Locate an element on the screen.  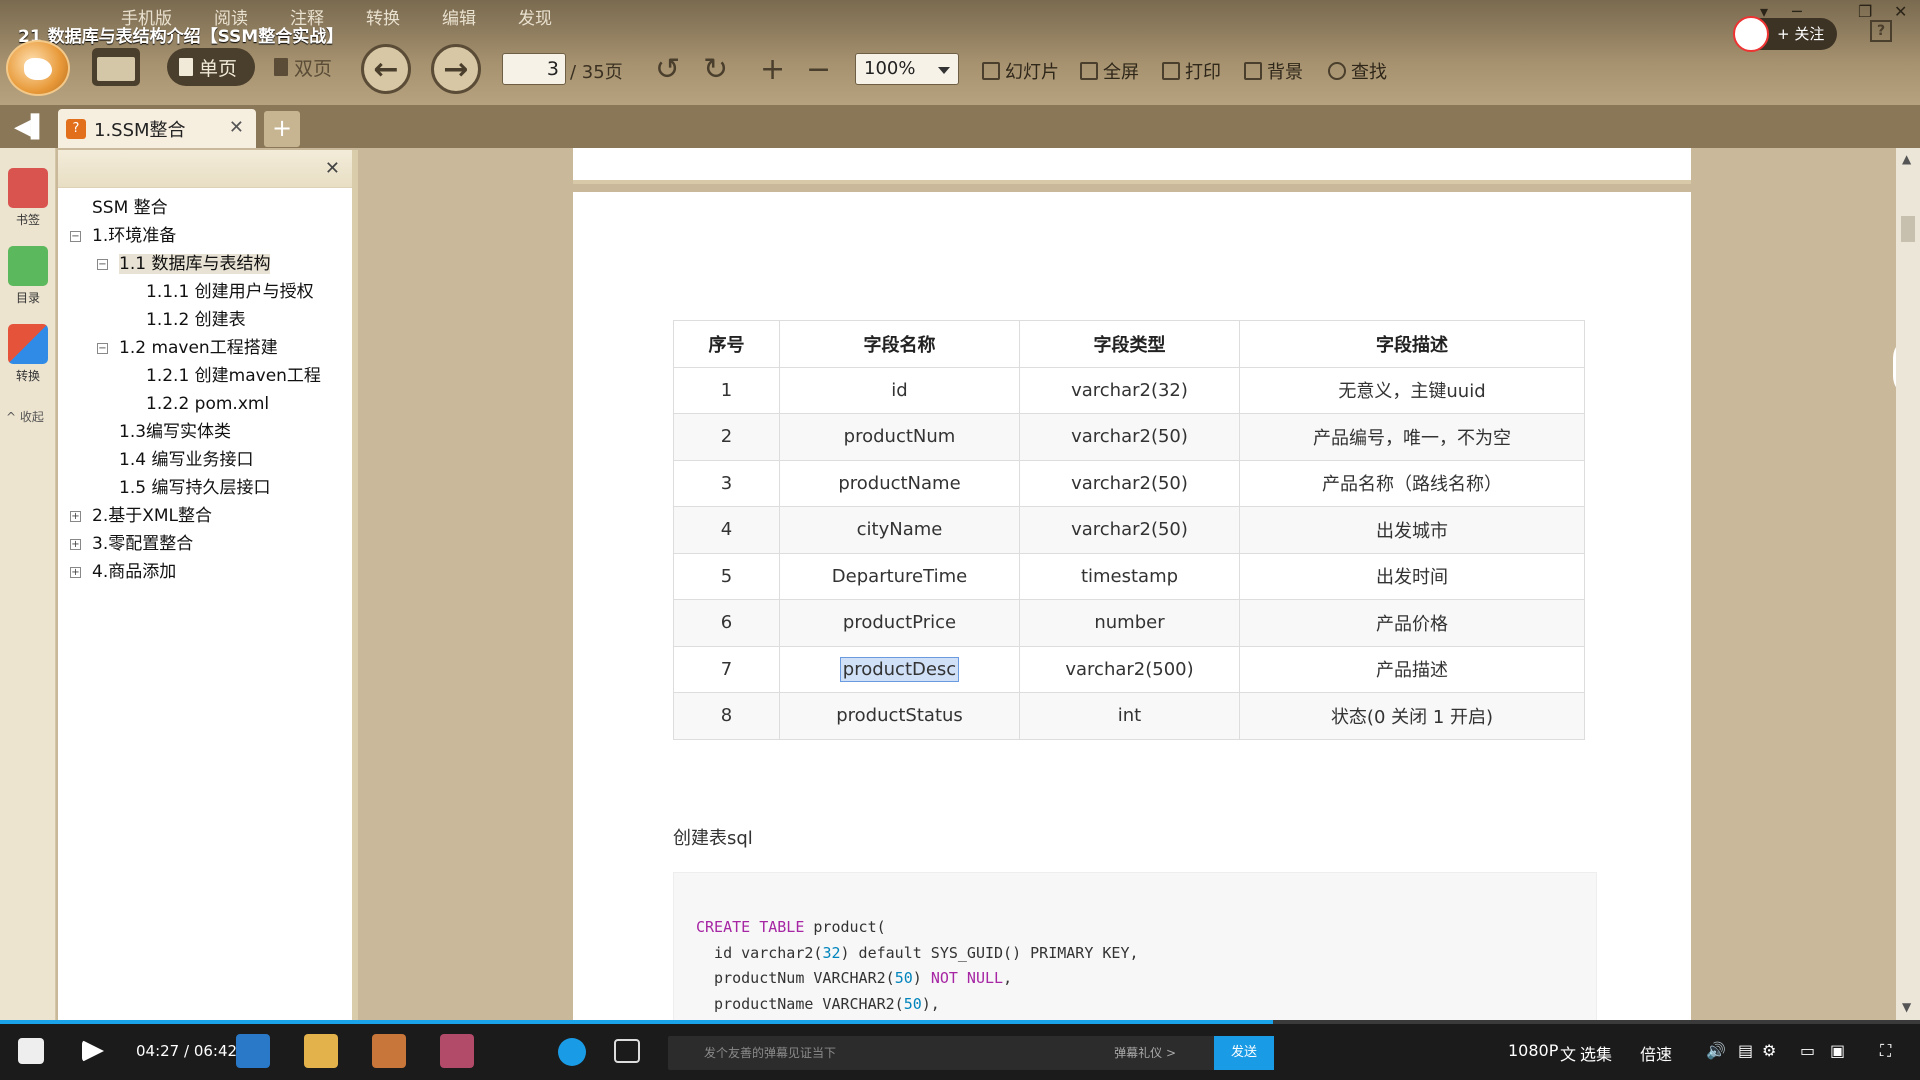
prev-page-button: ← is located at coordinates (386, 69).